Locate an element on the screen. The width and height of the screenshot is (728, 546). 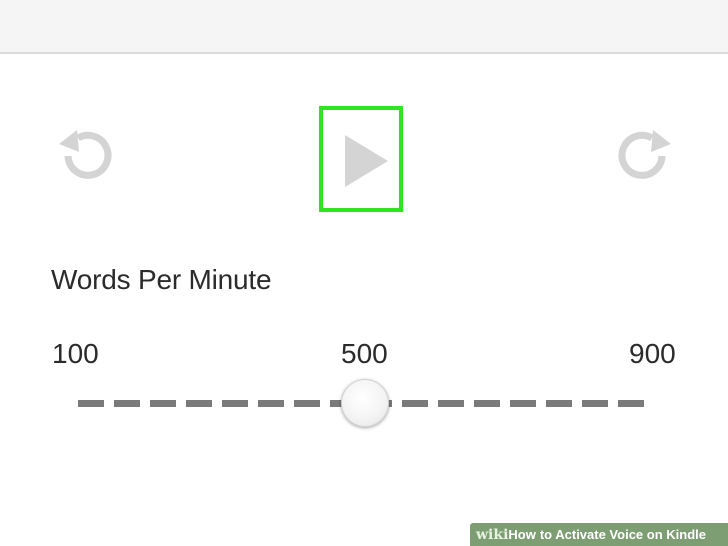
slider-min-label: 100 is located at coordinates (75, 353).